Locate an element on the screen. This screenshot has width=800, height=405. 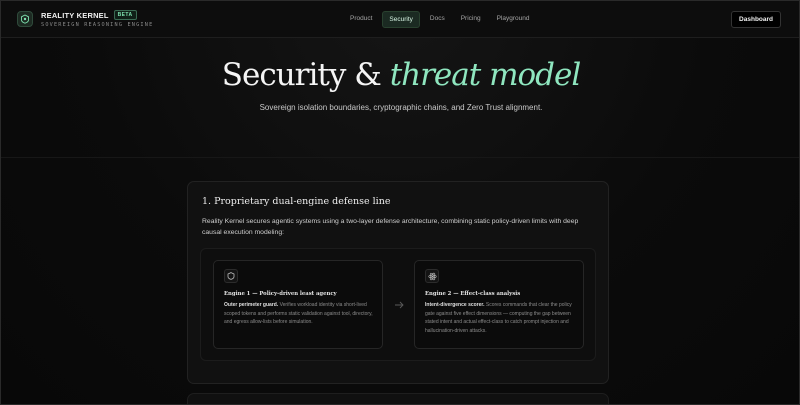
nav-pricing: Pricing is located at coordinates (471, 19).